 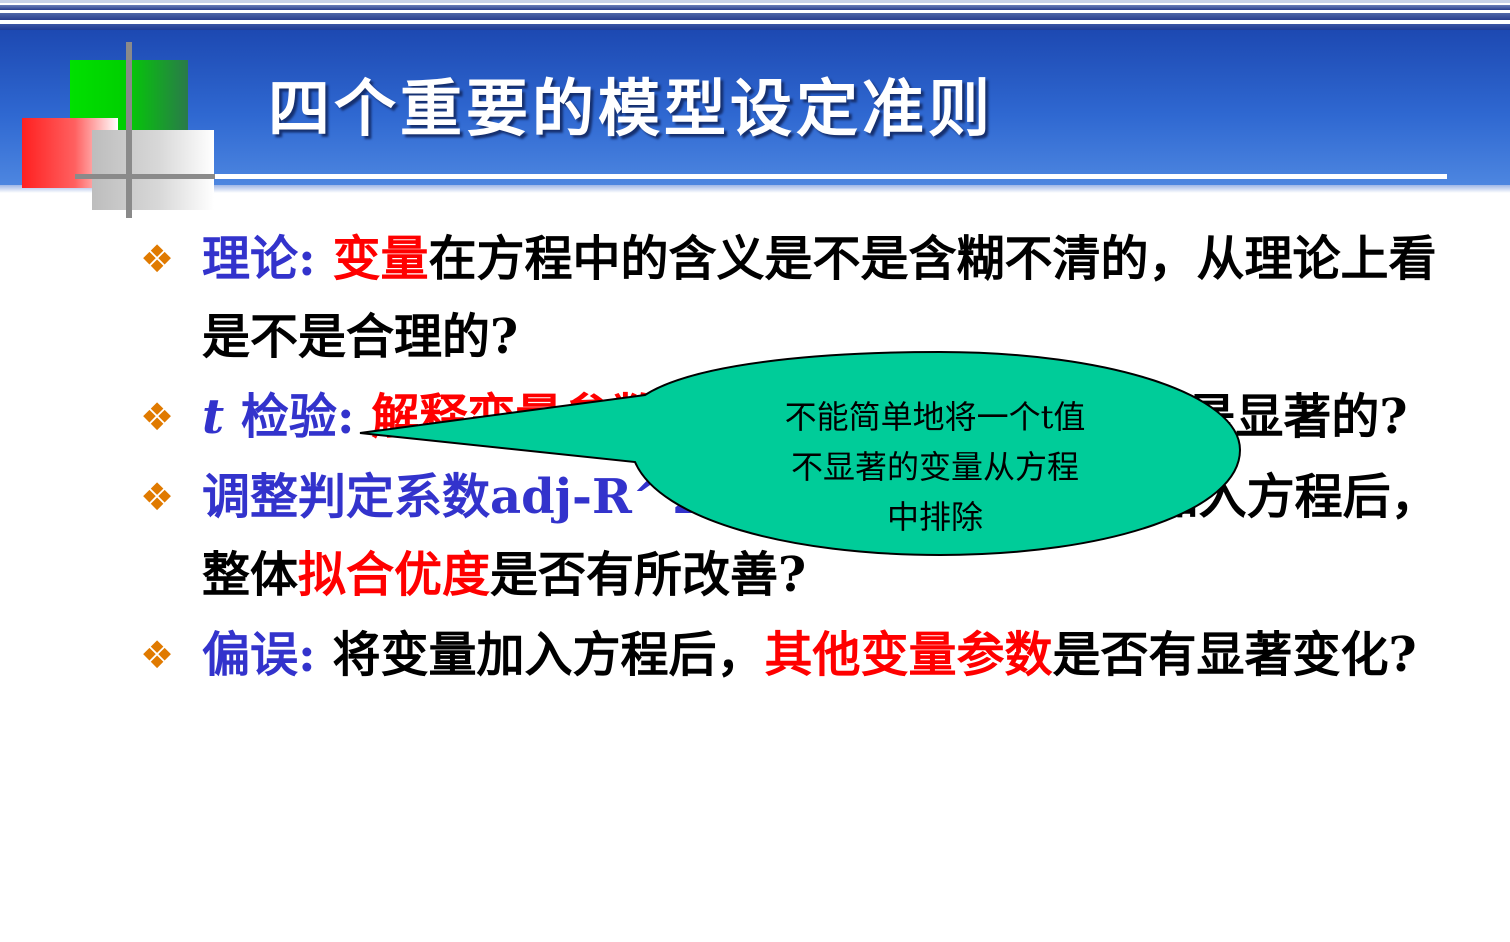 What do you see at coordinates (548, 655) in the screenshot?
I see `bullet-text: 将变量加入方程后，` at bounding box center [548, 655].